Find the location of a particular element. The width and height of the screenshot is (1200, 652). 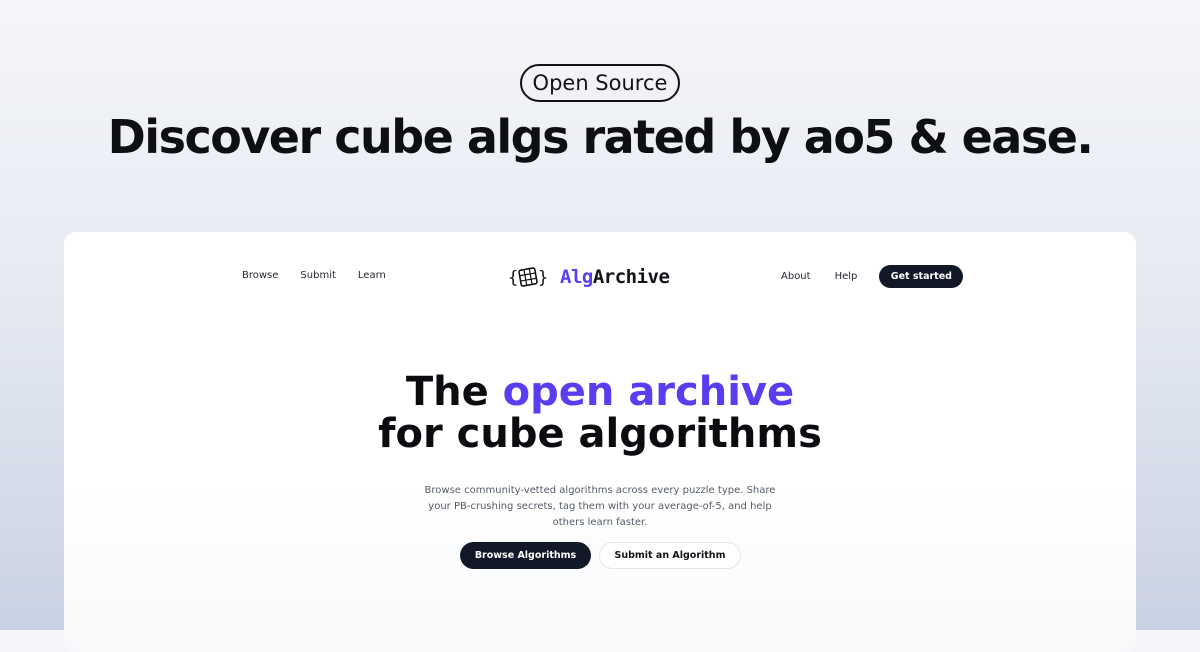

hero-title-line2: for cube algorithms is located at coordinates (600, 434).